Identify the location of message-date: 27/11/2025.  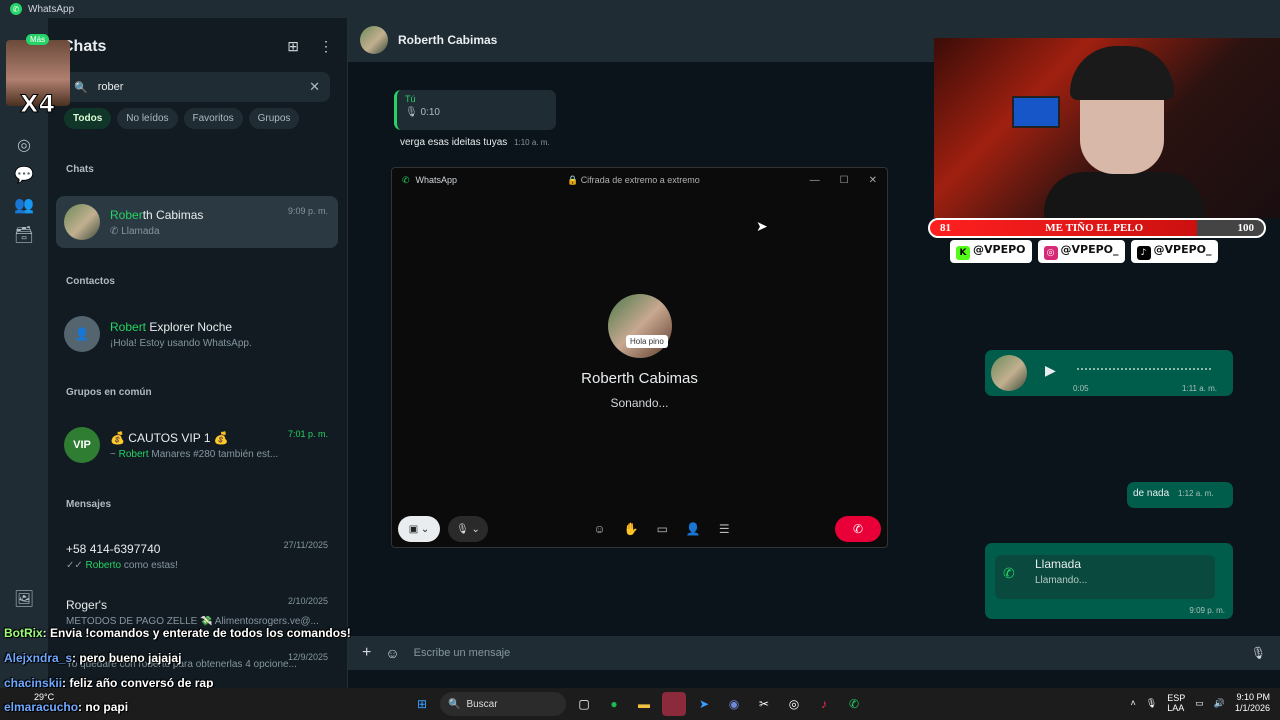
(305, 545).